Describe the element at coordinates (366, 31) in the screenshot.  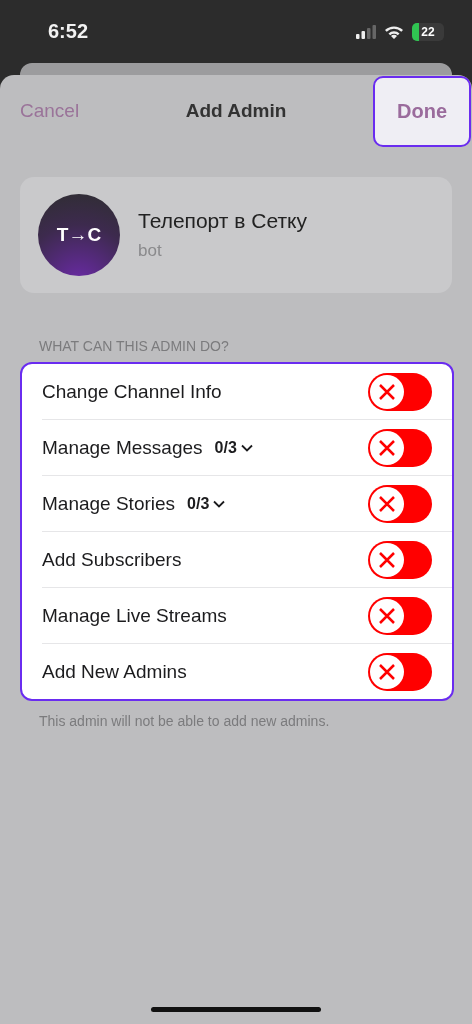
I see `signal-icon` at that location.